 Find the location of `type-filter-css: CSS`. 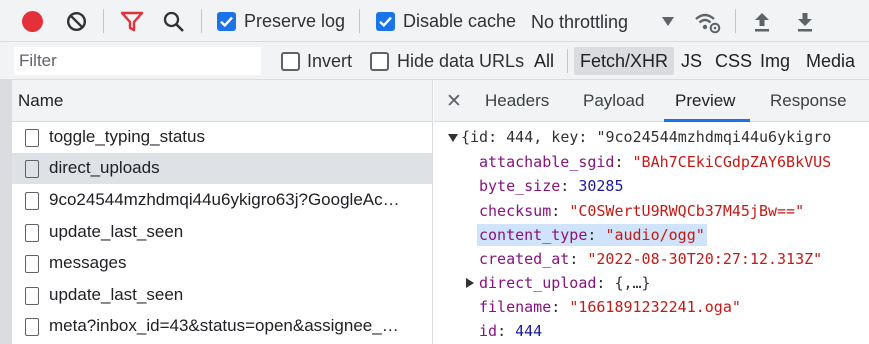

type-filter-css: CSS is located at coordinates (733, 61).